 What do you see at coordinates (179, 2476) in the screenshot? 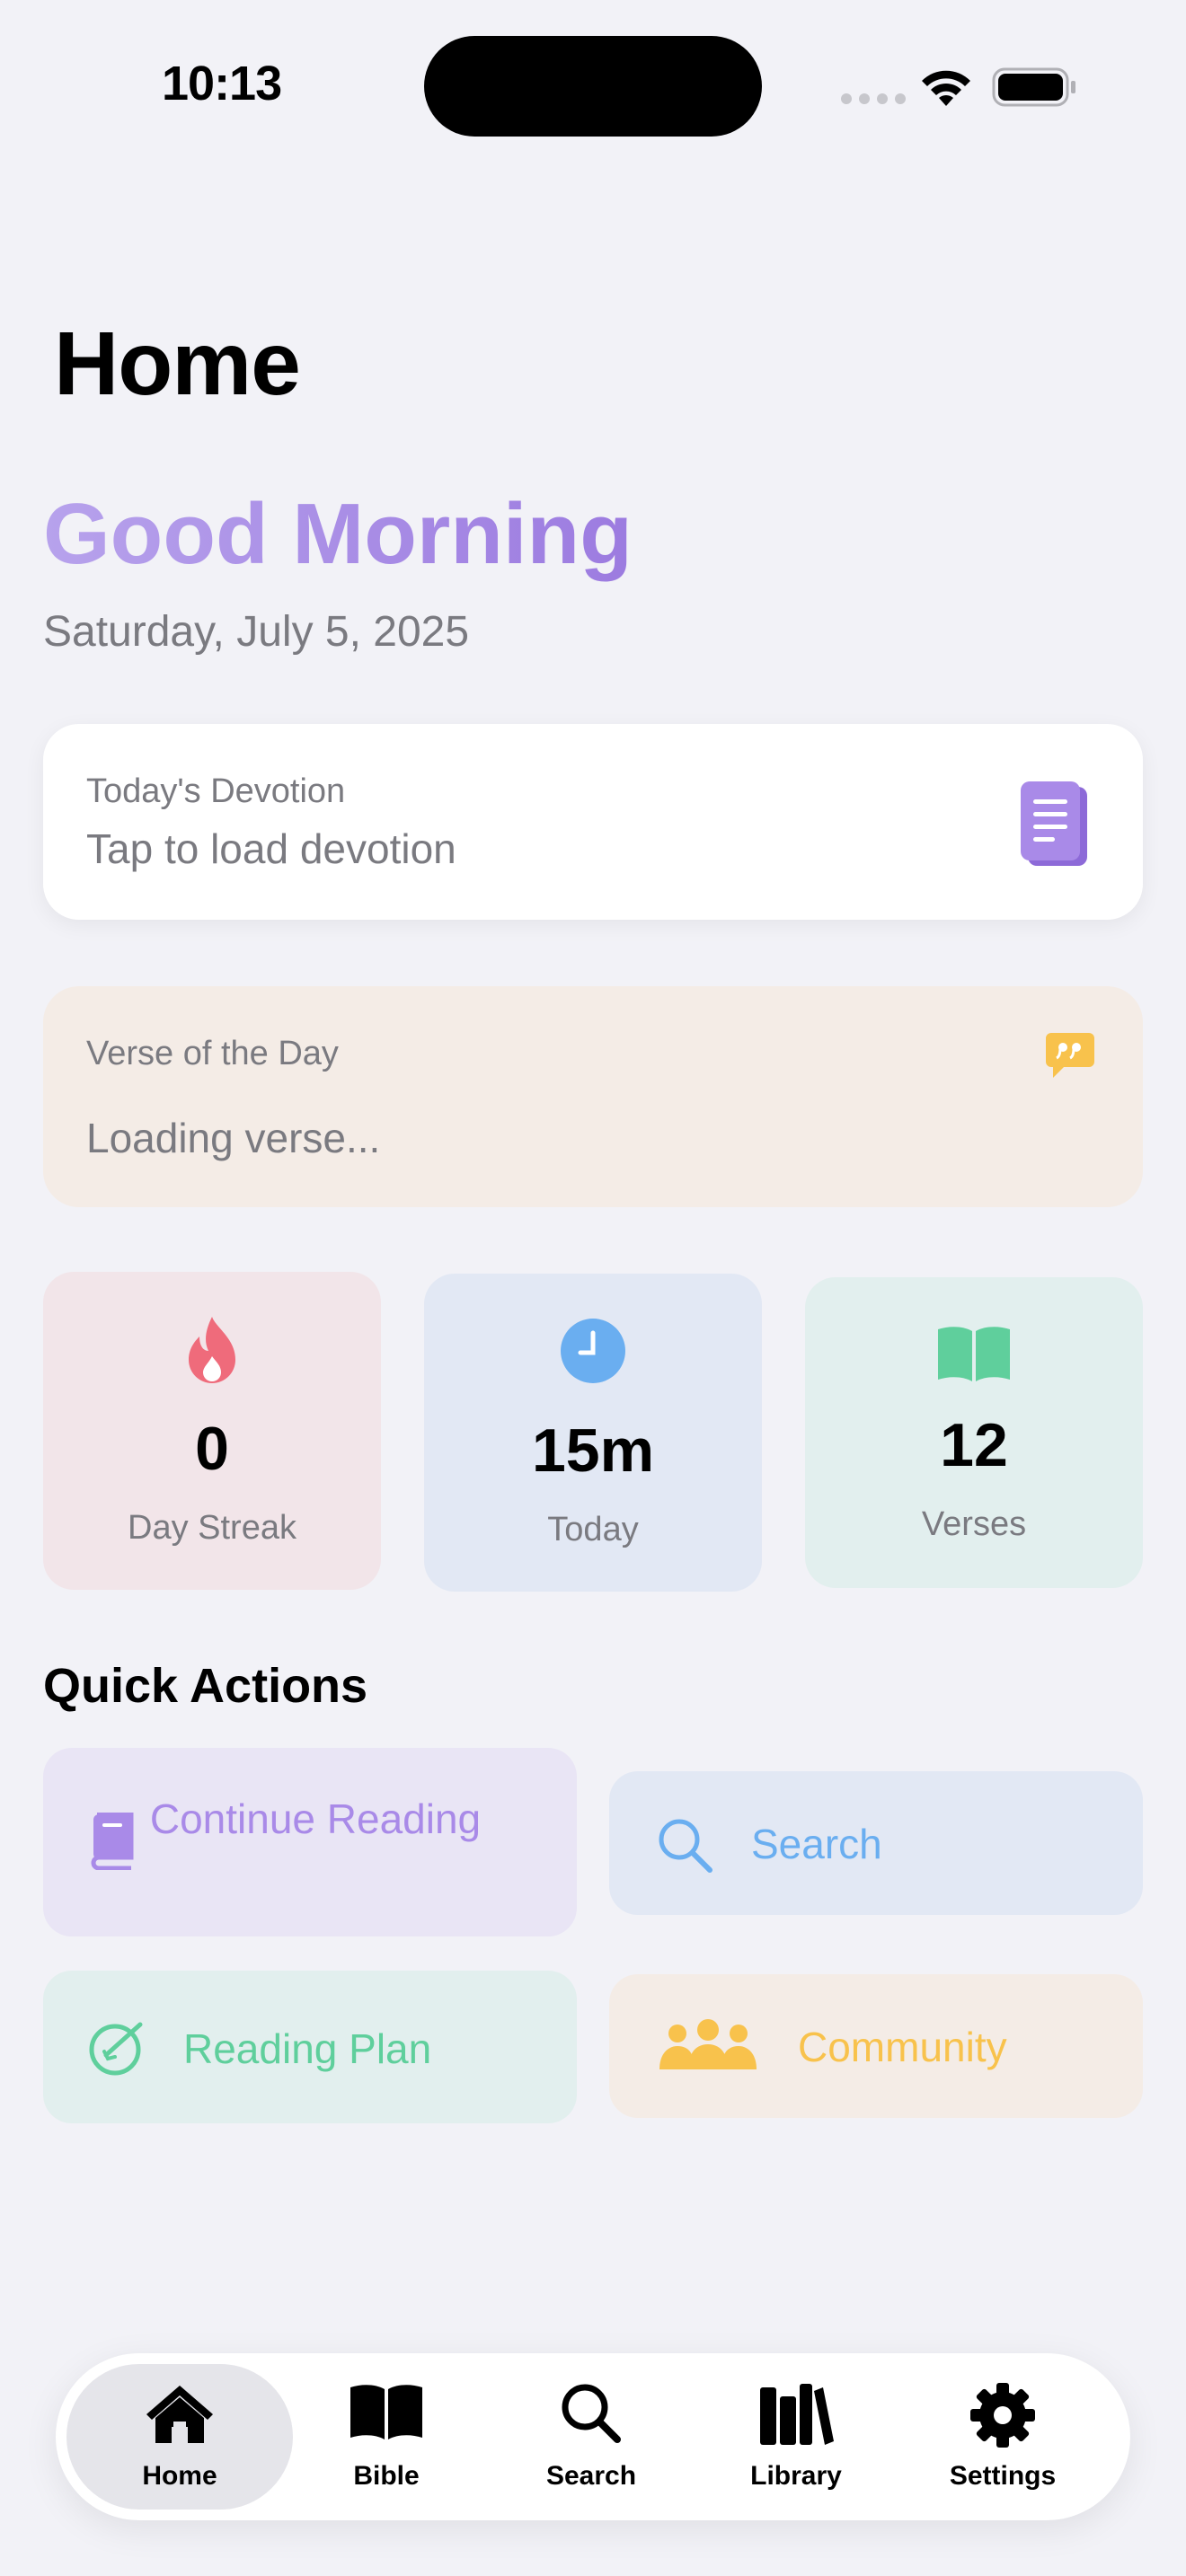
I see `tab-home-label: Home` at bounding box center [179, 2476].